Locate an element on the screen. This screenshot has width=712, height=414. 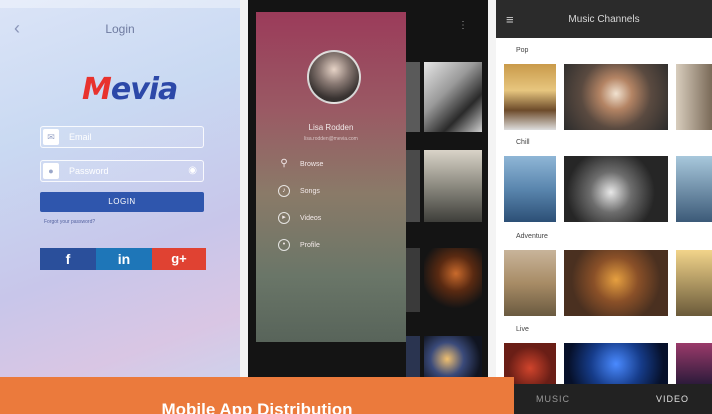
mail-icon: ✉ is located at coordinates (51, 137).